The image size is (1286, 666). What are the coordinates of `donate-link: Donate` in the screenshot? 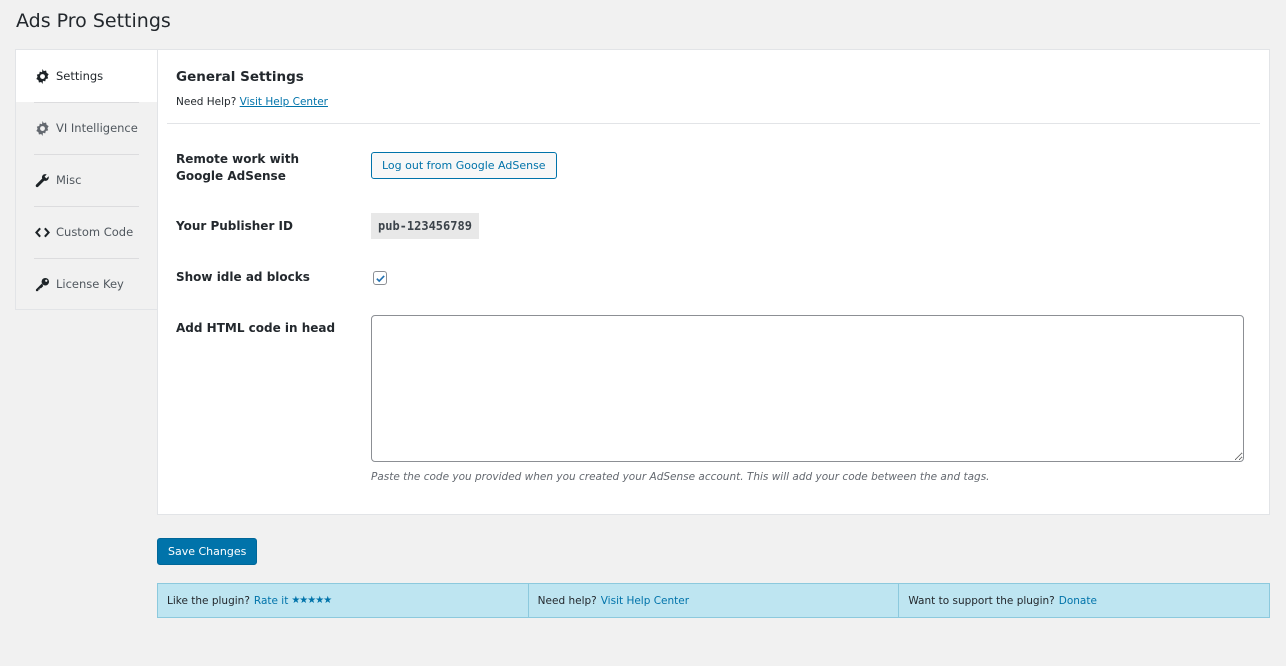 It's located at (1078, 601).